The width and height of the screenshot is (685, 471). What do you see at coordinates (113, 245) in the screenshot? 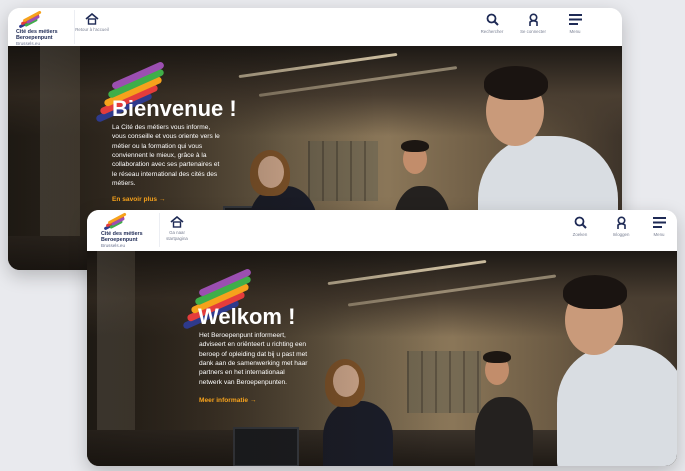
I see `logo-line3: Brussels.eu` at bounding box center [113, 245].